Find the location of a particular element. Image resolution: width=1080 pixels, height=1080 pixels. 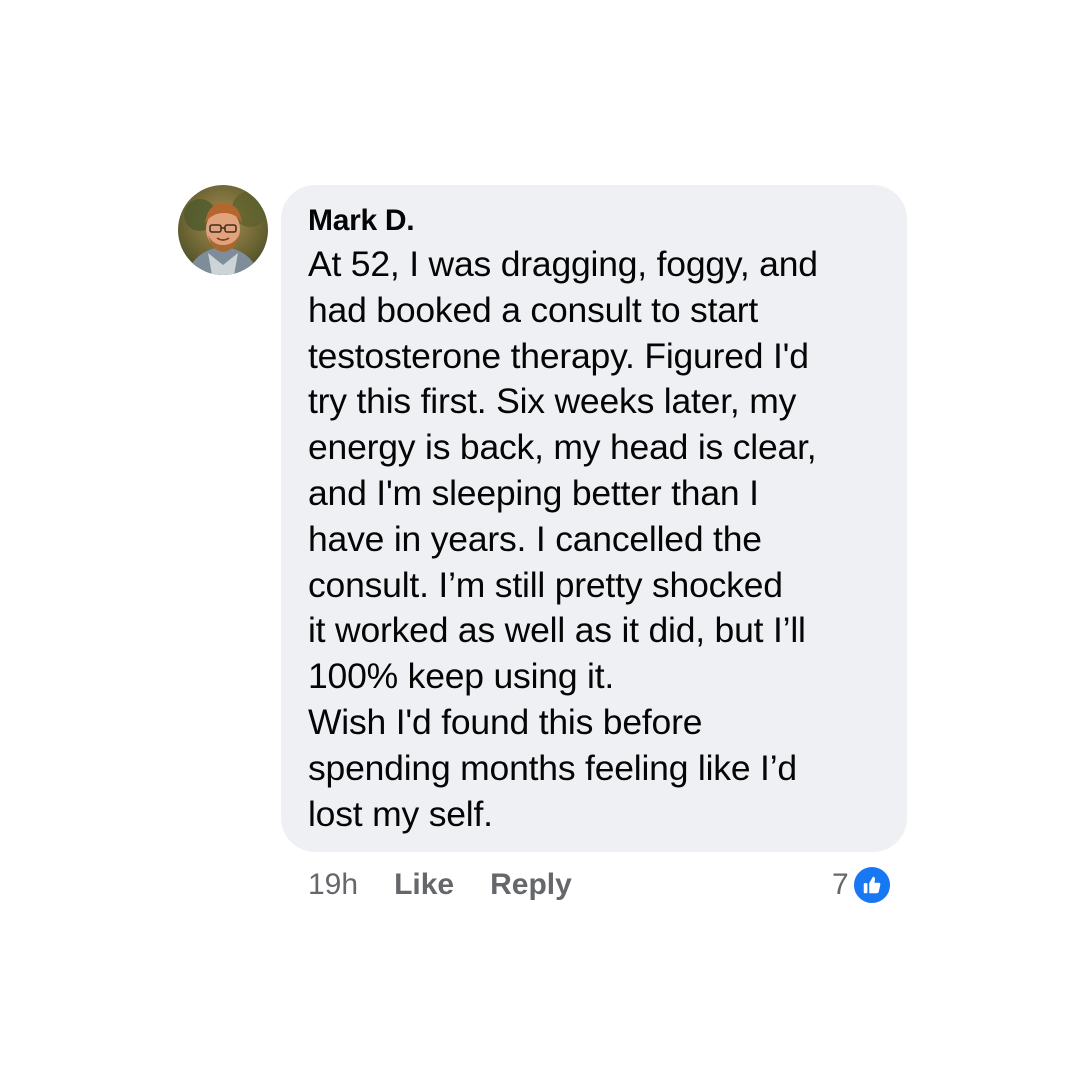

comment-line: it worked as well as it did, but I’ll is located at coordinates (557, 630).